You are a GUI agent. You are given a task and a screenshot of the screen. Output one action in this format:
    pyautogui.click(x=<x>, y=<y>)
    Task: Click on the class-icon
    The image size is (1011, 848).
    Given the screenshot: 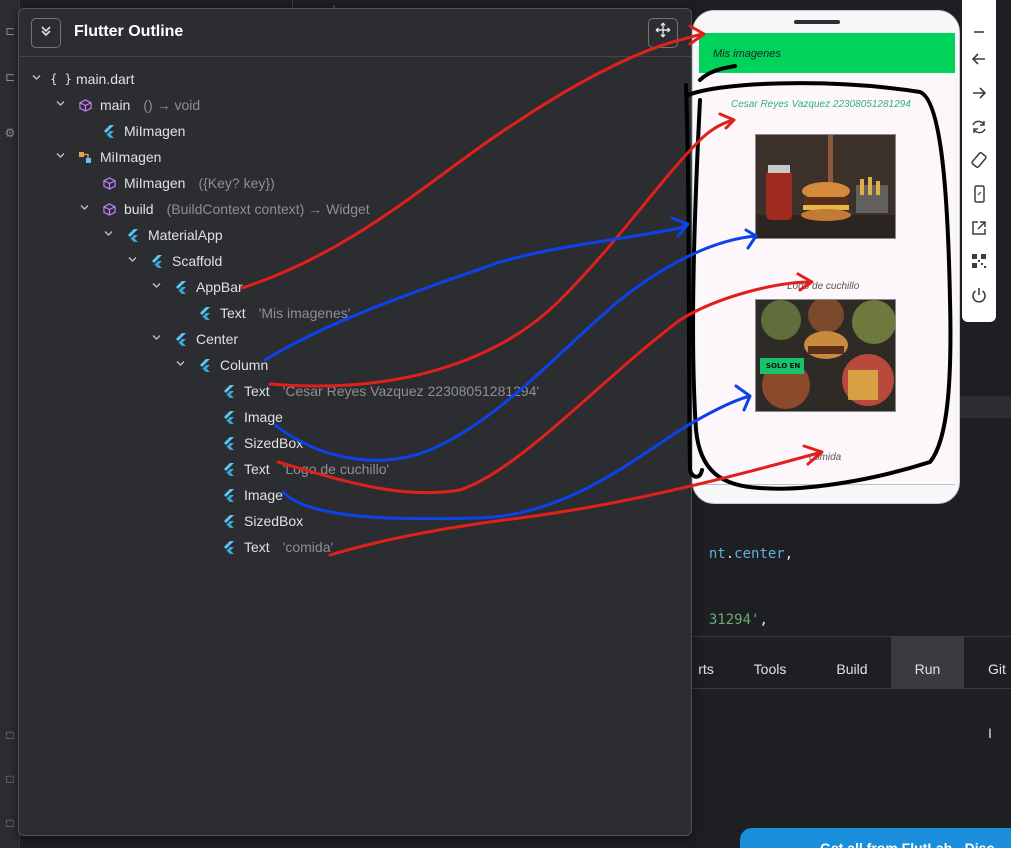 What is the action you would take?
    pyautogui.click(x=85, y=157)
    